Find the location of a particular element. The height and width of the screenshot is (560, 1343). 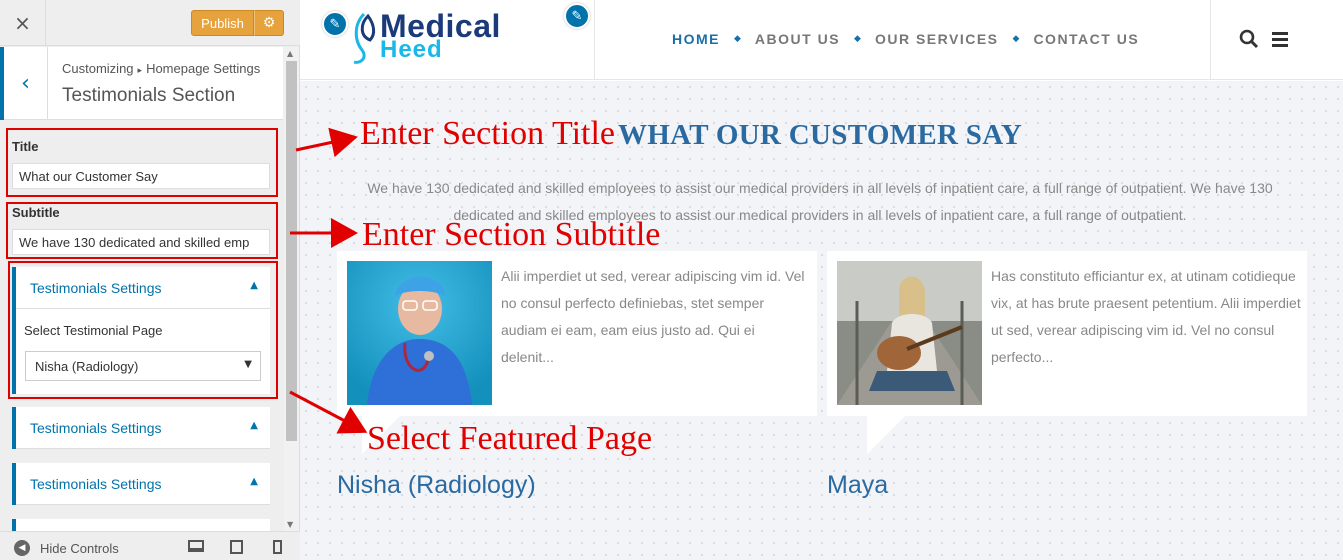

nav-home: HOME is located at coordinates (696, 39).